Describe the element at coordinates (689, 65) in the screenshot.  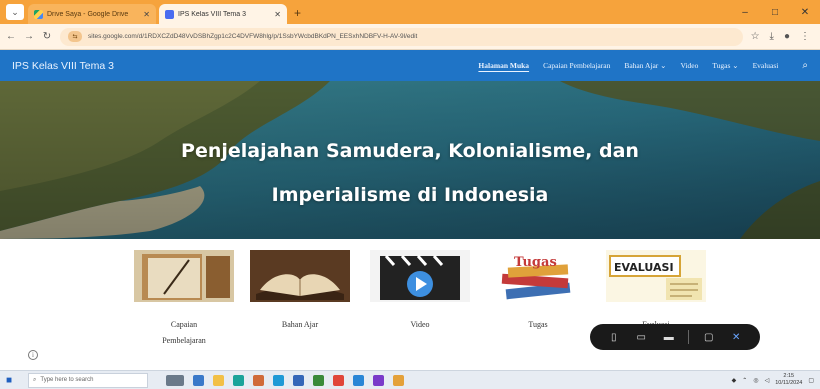
I see `nav-video: Video` at that location.